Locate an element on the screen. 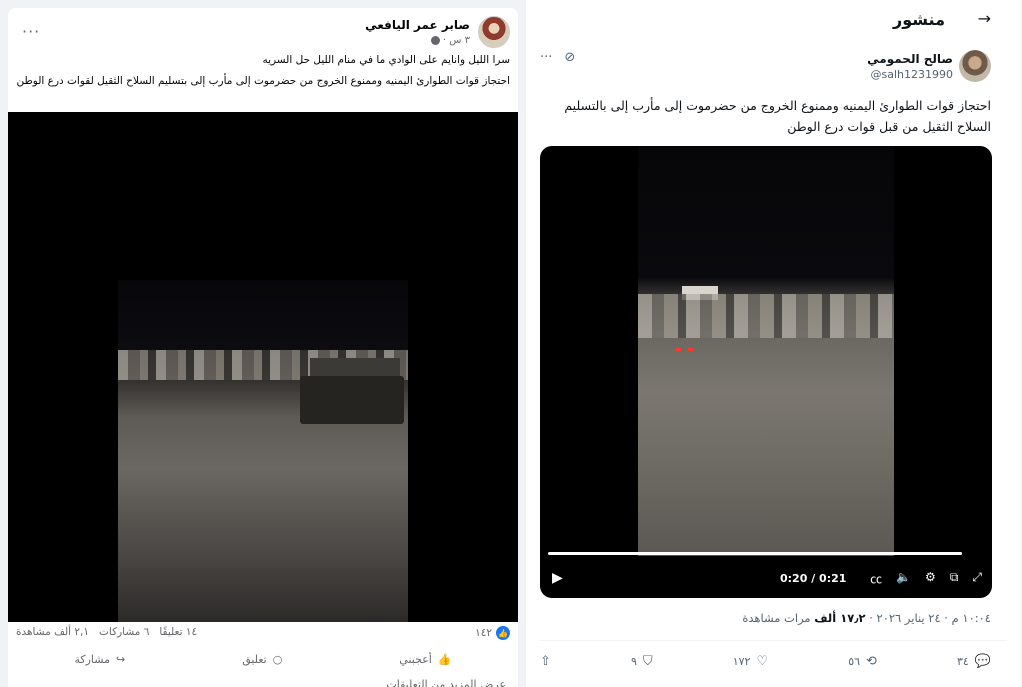  fb-reactions: 👍 ١٤٢ is located at coordinates (492, 633).